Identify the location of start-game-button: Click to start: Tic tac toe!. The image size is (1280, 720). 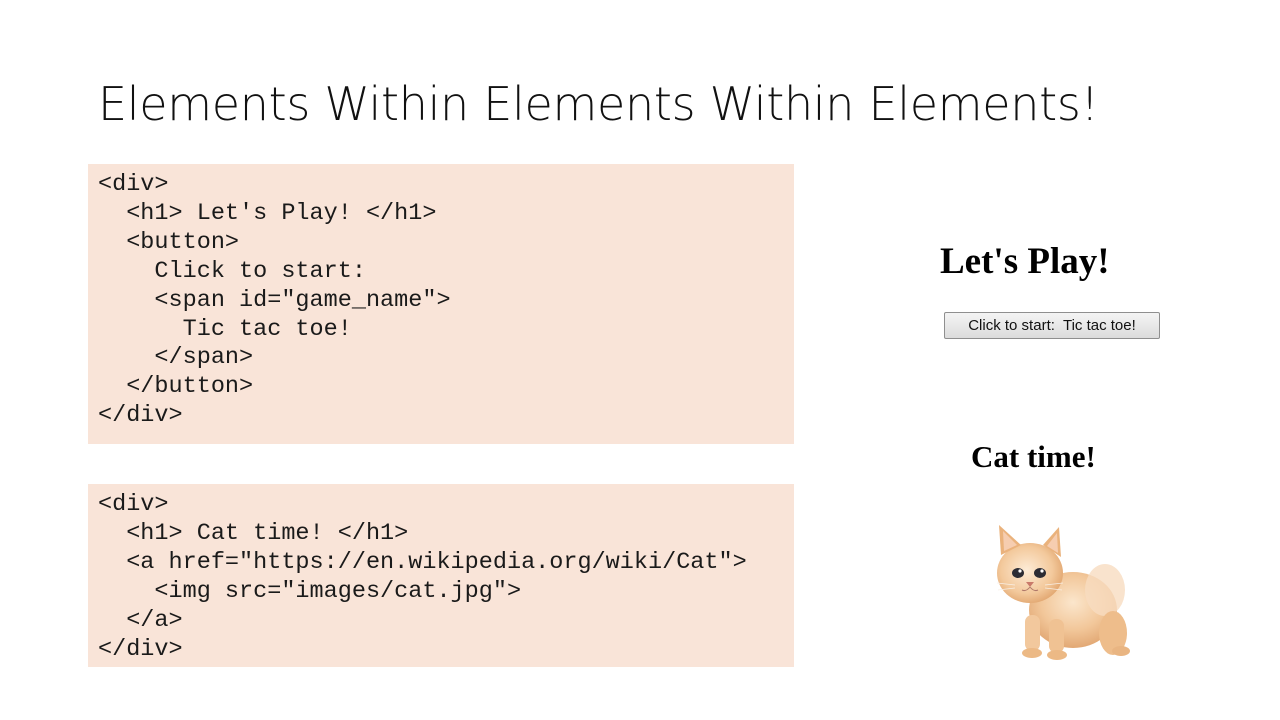
(1052, 325).